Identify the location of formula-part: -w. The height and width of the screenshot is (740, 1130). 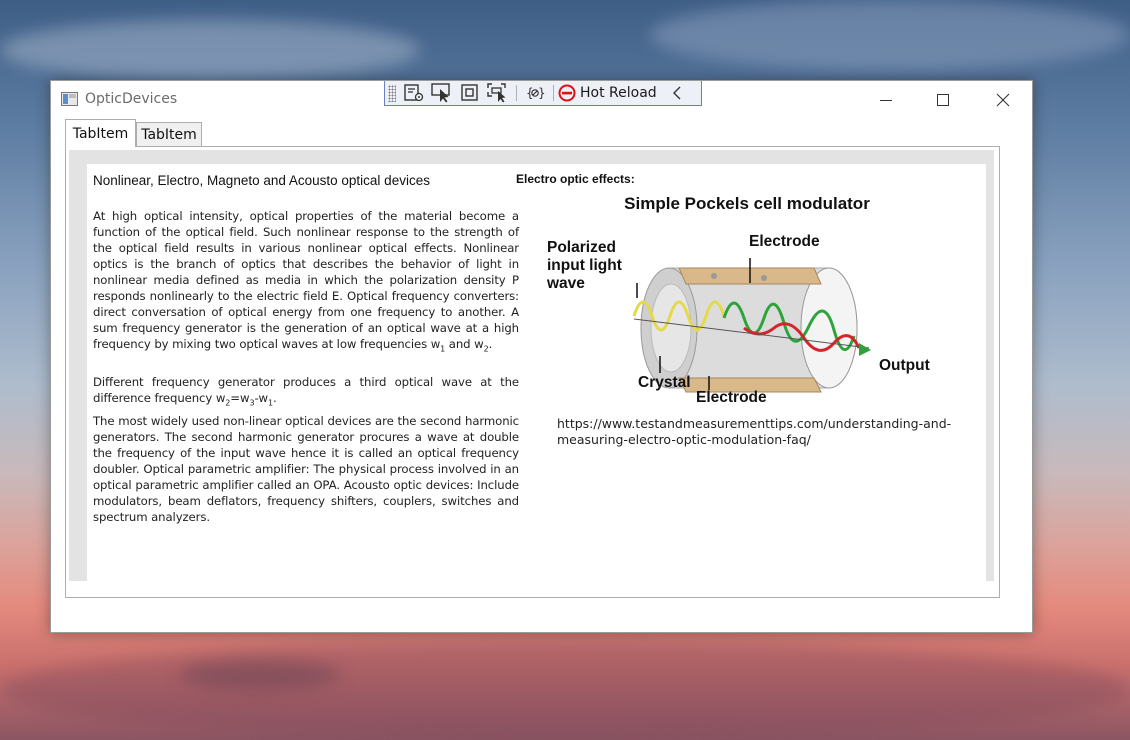
(261, 398).